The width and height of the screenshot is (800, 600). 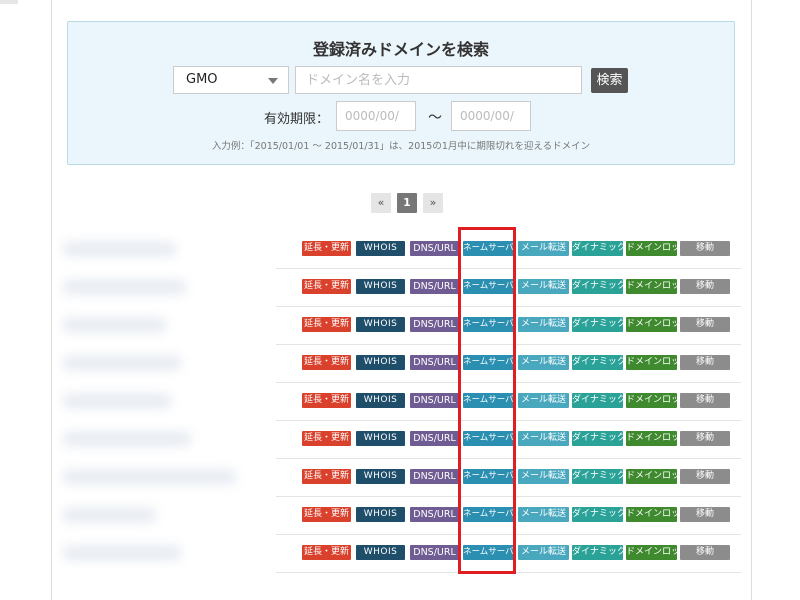 I want to click on chevron-down-icon, so click(x=273, y=81).